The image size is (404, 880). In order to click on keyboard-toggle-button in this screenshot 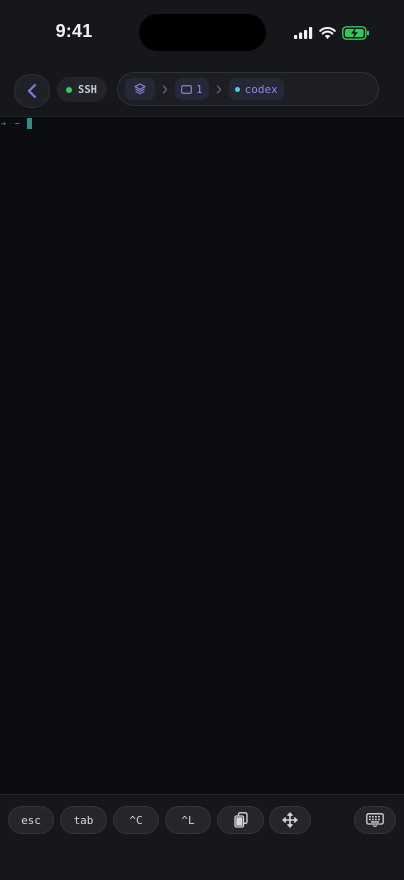, I will do `click(375, 820)`.